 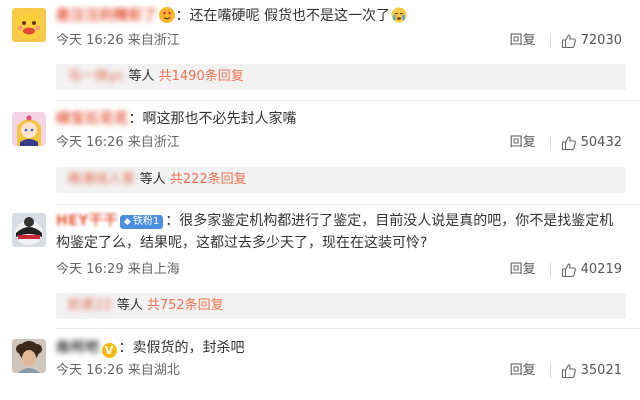 What do you see at coordinates (341, 77) in the screenshot?
I see `sub-replies-box: 马一抹yc 等人 共1490条回复` at bounding box center [341, 77].